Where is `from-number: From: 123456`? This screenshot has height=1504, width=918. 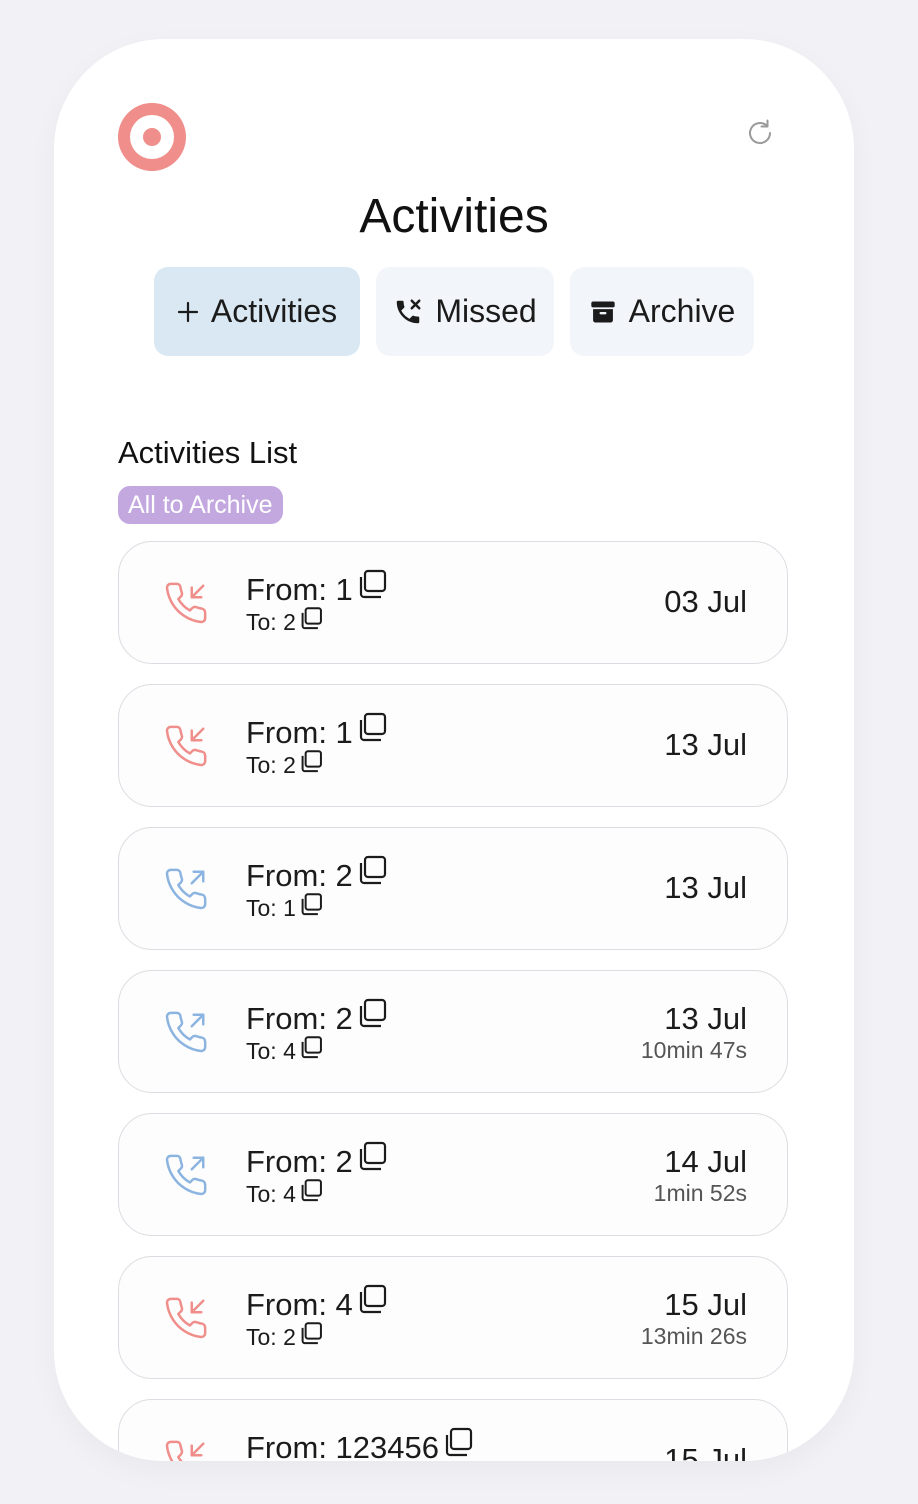
from-number: From: 123456 is located at coordinates (342, 1445).